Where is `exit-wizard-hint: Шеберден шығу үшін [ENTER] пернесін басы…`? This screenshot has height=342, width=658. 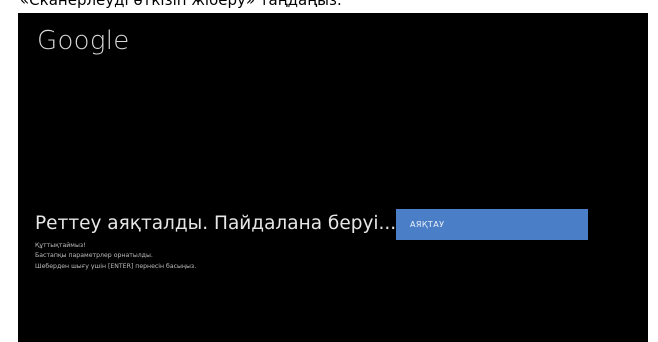 exit-wizard-hint: Шеберден шығу үшін [ENTER] пернесін басы… is located at coordinates (116, 266).